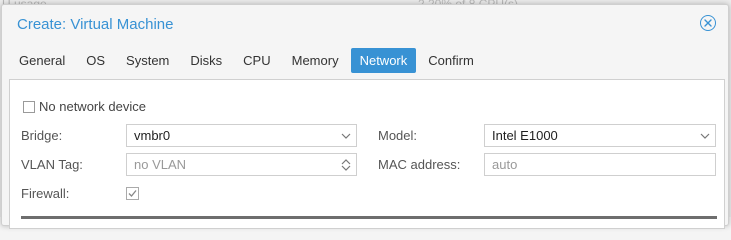  I want to click on no-network-device-label: No network device, so click(92, 106).